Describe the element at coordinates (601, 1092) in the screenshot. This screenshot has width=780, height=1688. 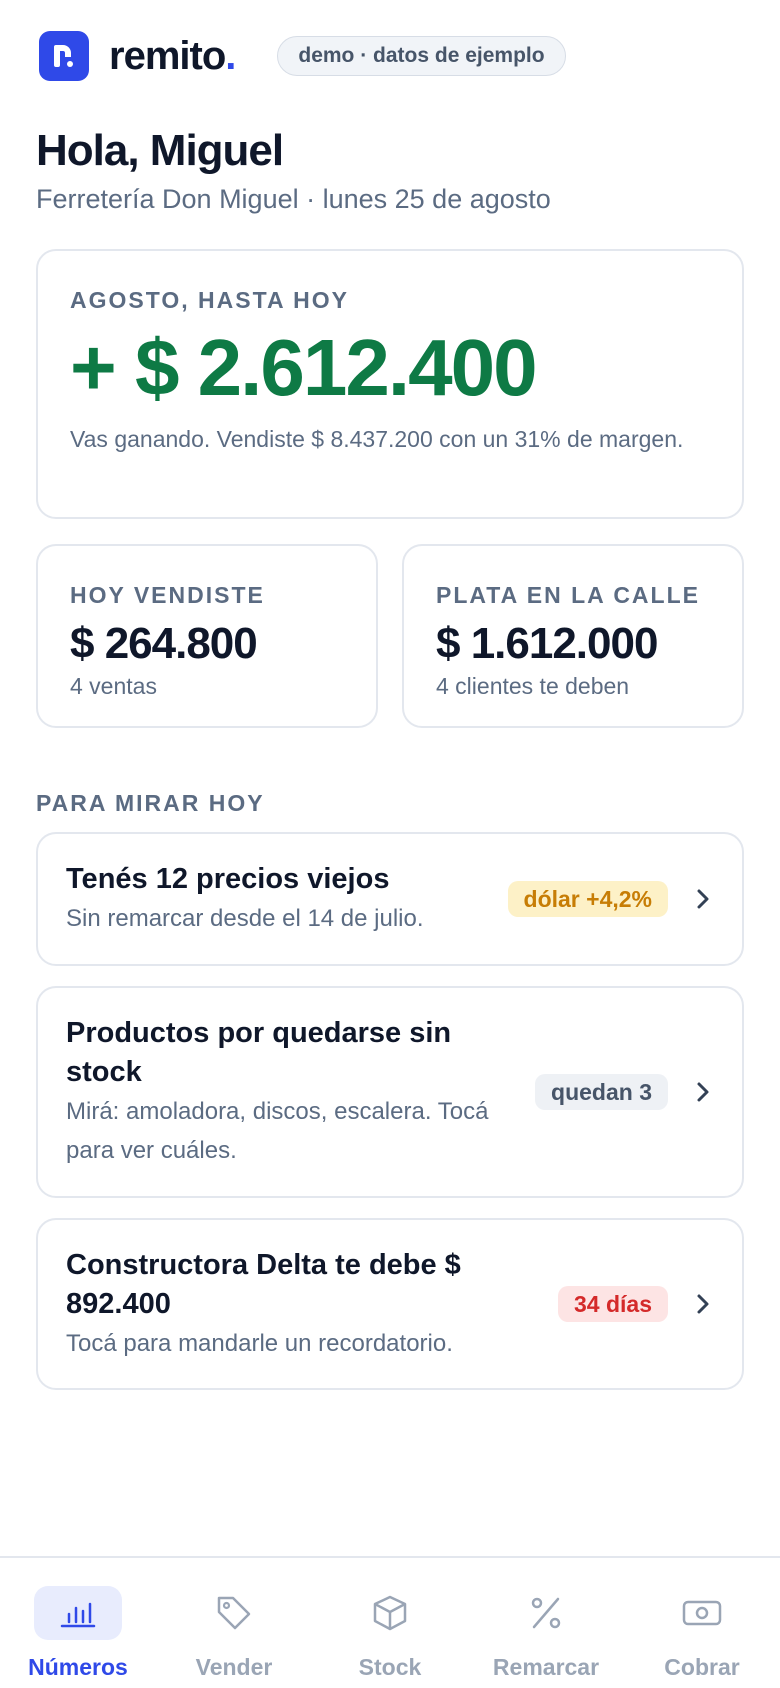
I see `stock-count-badge: quedan 3` at that location.